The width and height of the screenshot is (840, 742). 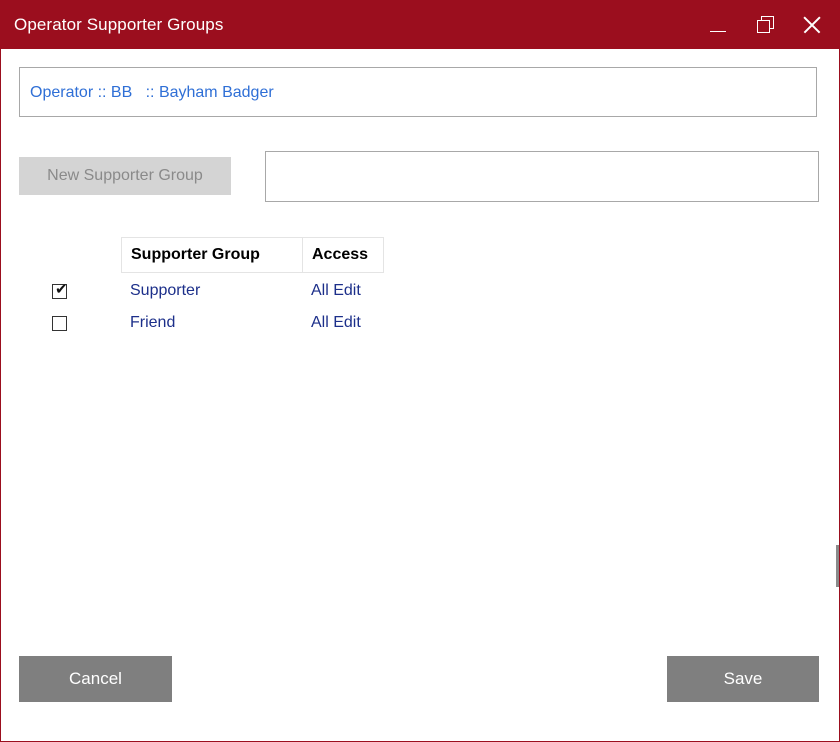 What do you see at coordinates (837, 566) in the screenshot?
I see `background-window-edge` at bounding box center [837, 566].